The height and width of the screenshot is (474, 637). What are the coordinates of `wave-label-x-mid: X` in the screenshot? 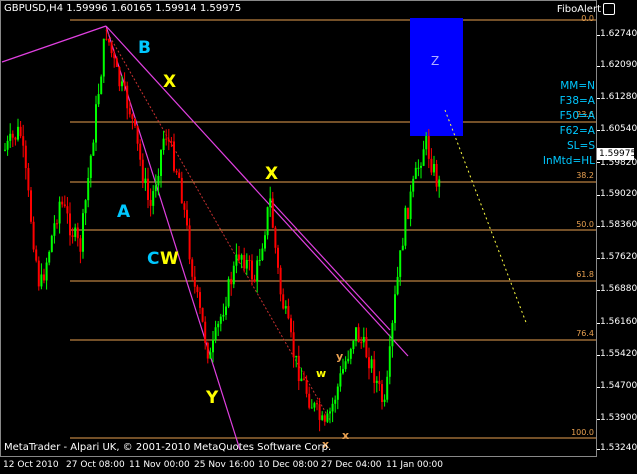 It's located at (272, 174).